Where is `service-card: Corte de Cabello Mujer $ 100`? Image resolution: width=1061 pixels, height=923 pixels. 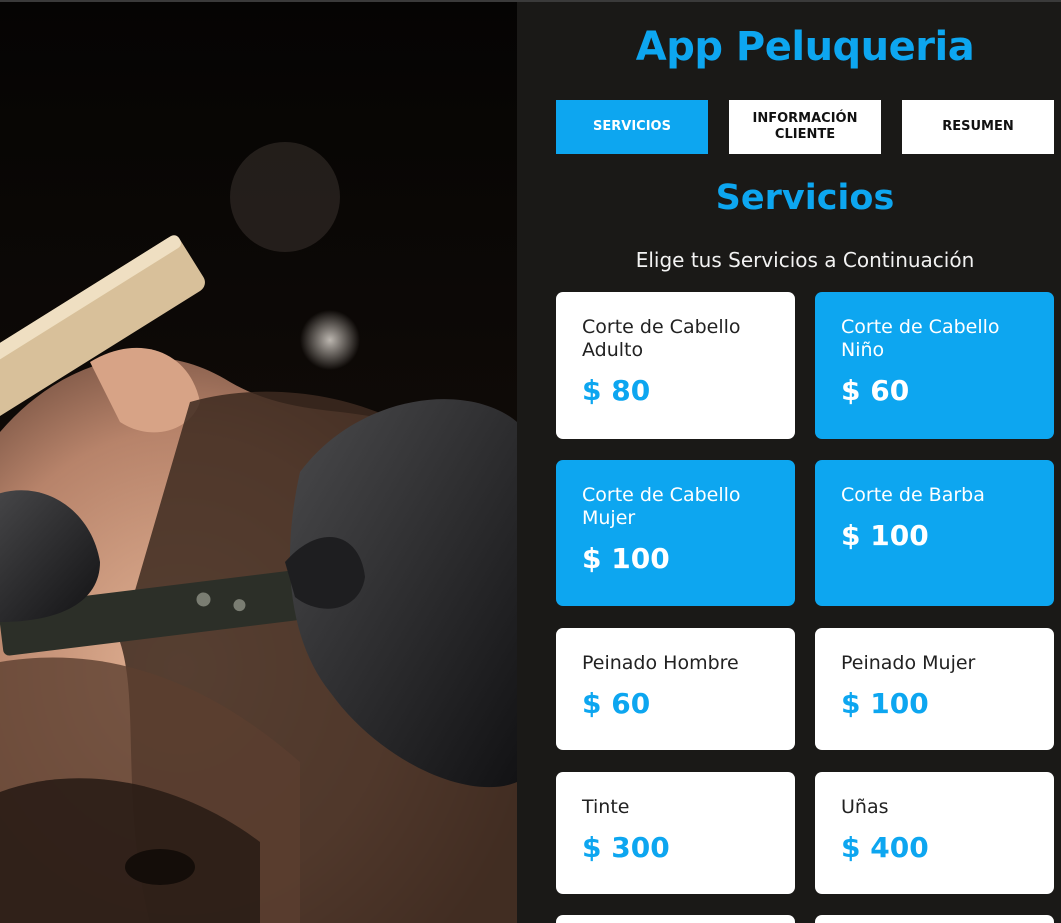 service-card: Corte de Cabello Mujer $ 100 is located at coordinates (675, 533).